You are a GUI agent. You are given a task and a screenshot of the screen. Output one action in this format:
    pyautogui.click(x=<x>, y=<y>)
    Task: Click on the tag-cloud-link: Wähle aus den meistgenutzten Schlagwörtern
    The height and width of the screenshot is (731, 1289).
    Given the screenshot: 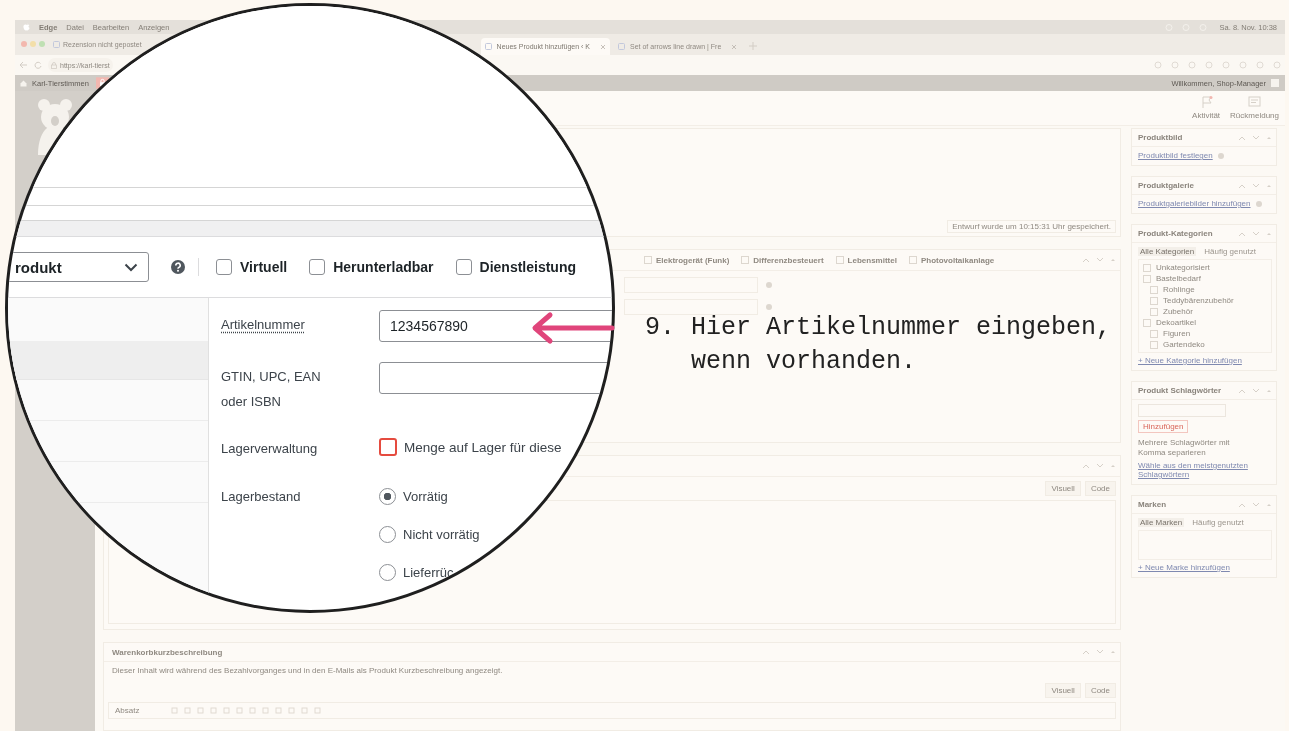 What is the action you would take?
    pyautogui.click(x=1203, y=470)
    